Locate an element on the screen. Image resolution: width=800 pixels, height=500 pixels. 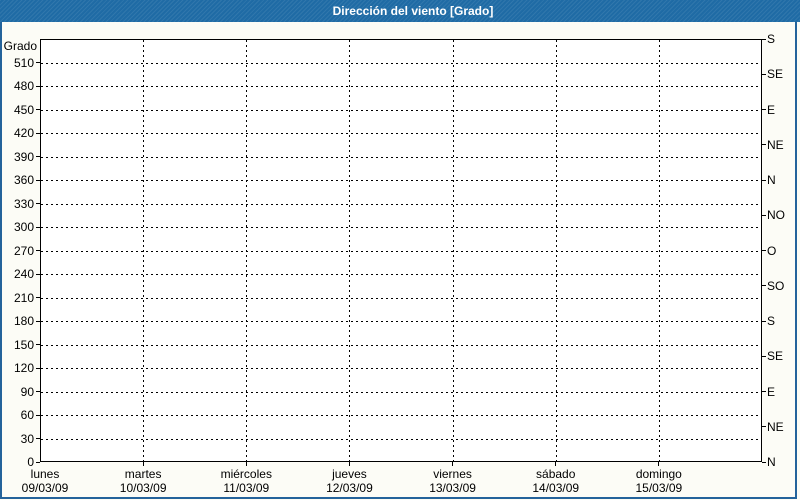
x-day-date: 10/03/09 is located at coordinates (143, 488).